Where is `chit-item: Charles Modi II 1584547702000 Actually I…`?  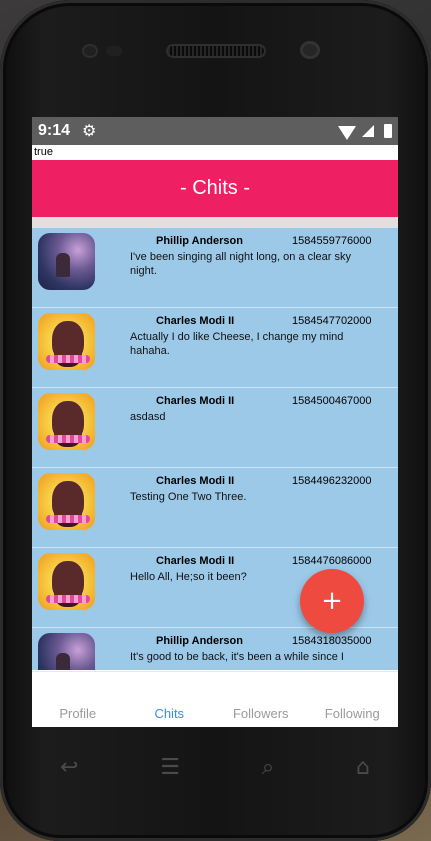
chit-item: Charles Modi II 1584547702000 Actually I… is located at coordinates (215, 348).